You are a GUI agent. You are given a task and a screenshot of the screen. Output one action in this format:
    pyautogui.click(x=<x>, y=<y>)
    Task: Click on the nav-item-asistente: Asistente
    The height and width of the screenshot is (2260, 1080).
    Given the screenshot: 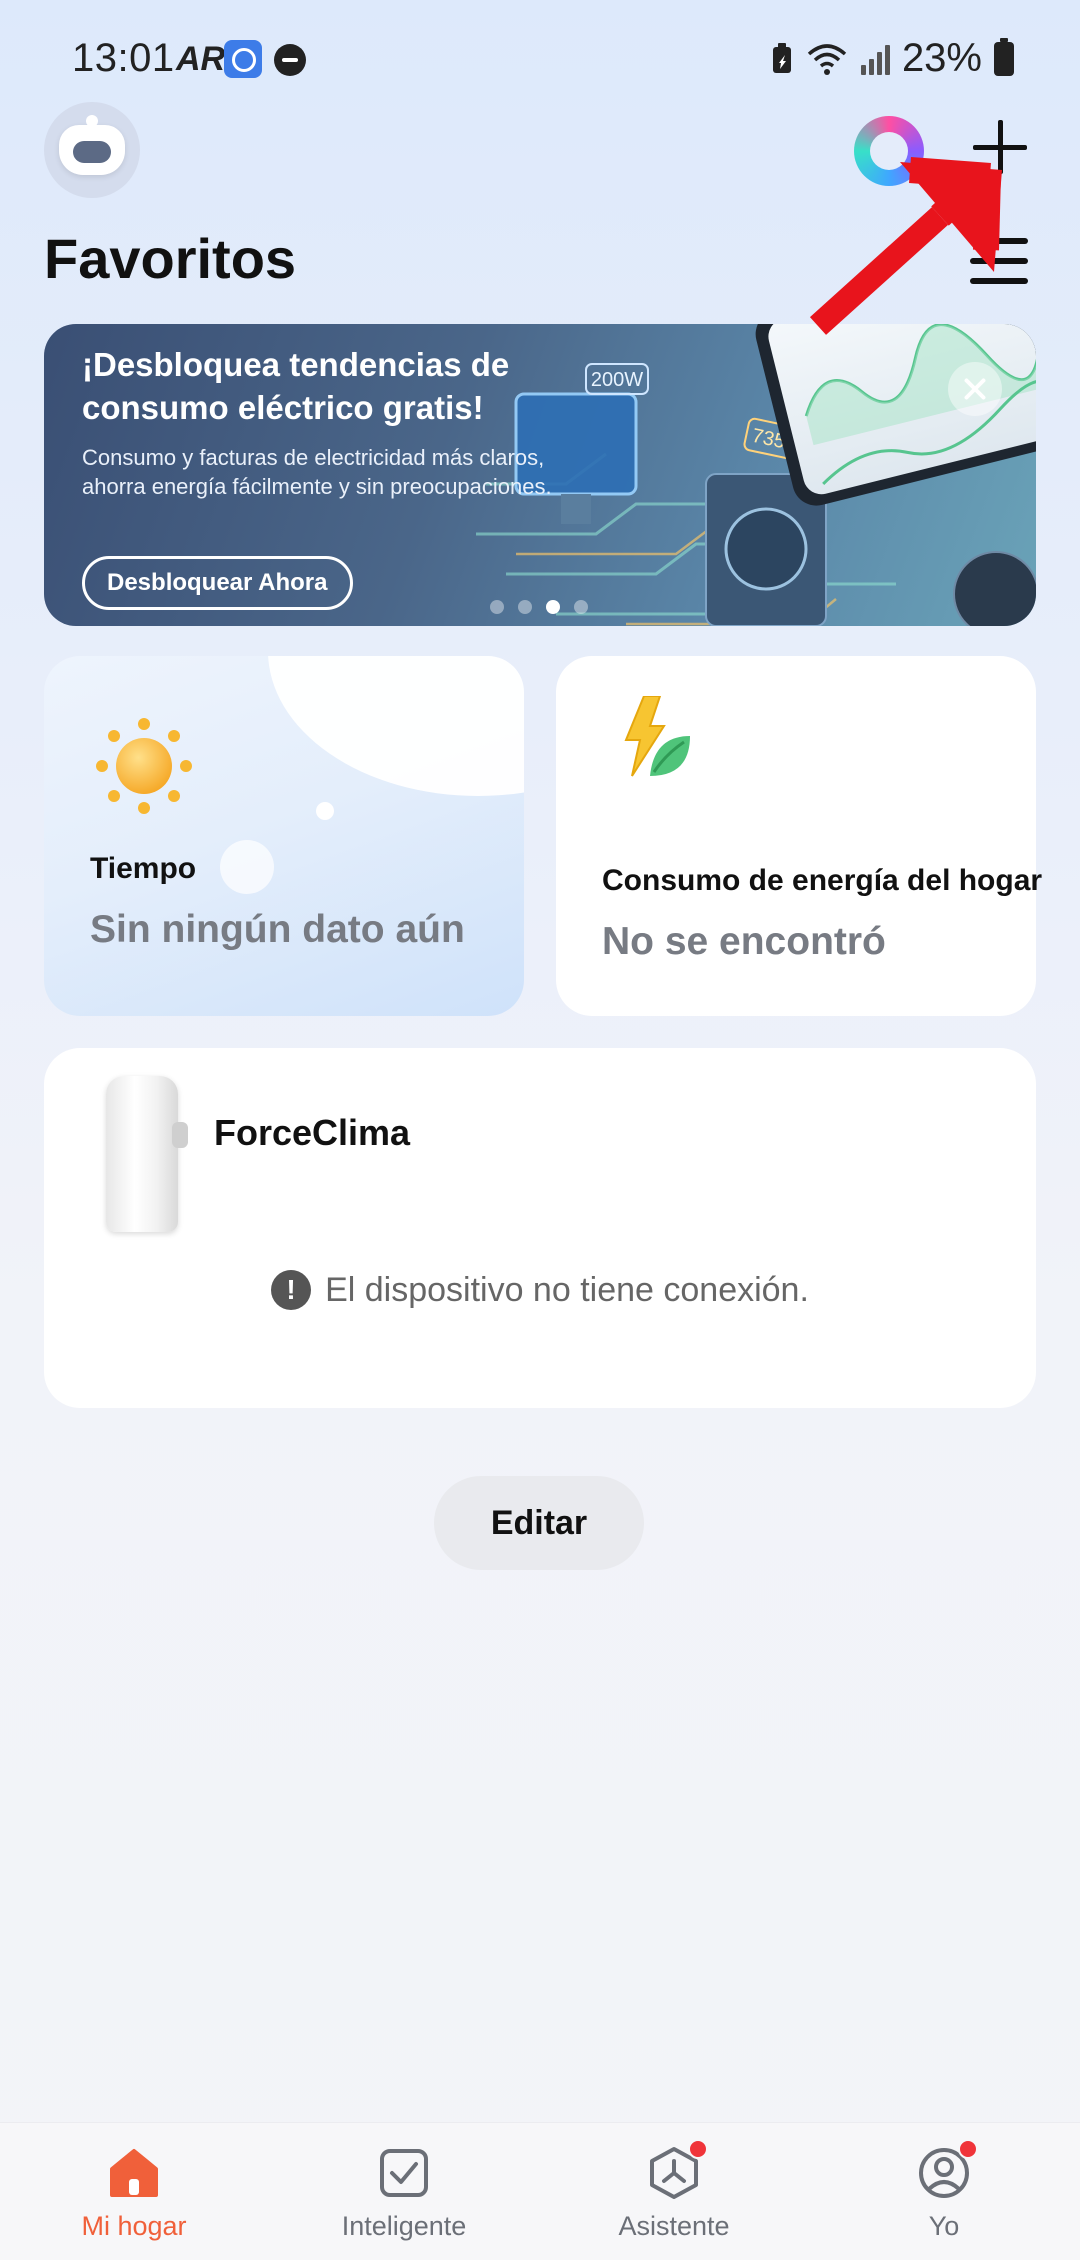 What is the action you would take?
    pyautogui.click(x=674, y=2190)
    